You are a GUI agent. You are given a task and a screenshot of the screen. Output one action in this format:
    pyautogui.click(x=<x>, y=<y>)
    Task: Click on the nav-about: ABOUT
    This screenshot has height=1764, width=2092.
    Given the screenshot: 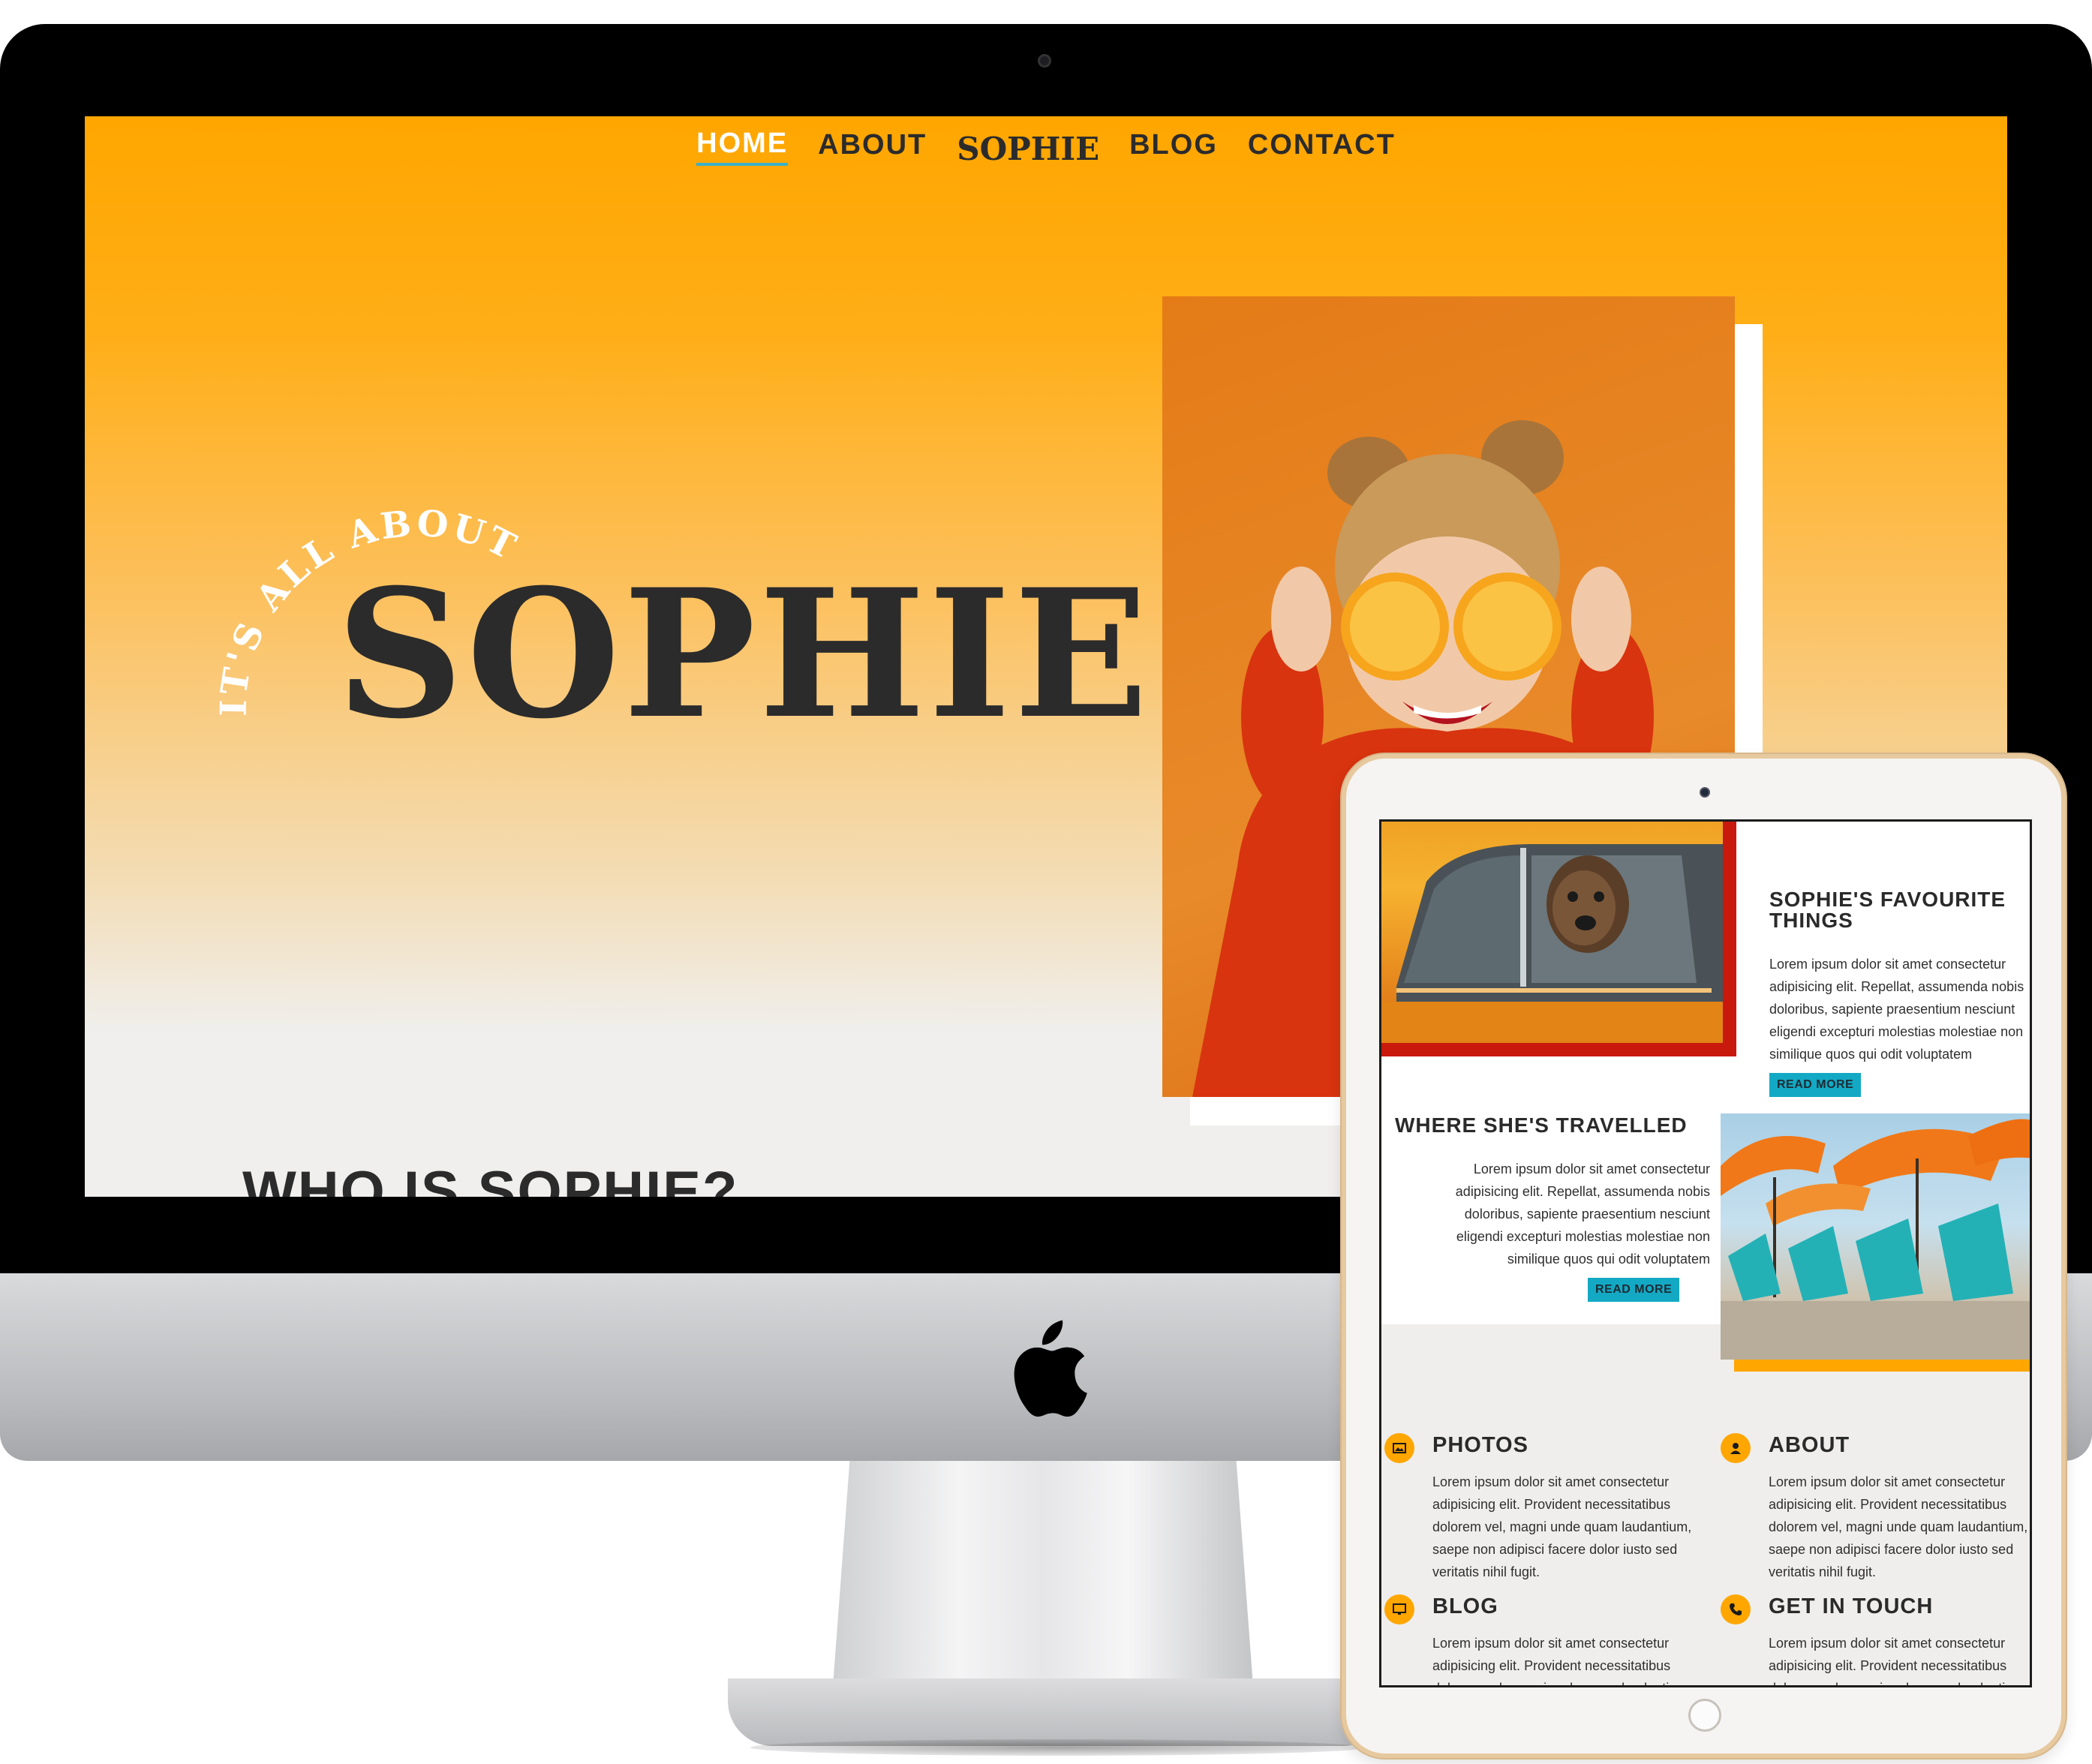 What is the action you would take?
    pyautogui.click(x=872, y=146)
    